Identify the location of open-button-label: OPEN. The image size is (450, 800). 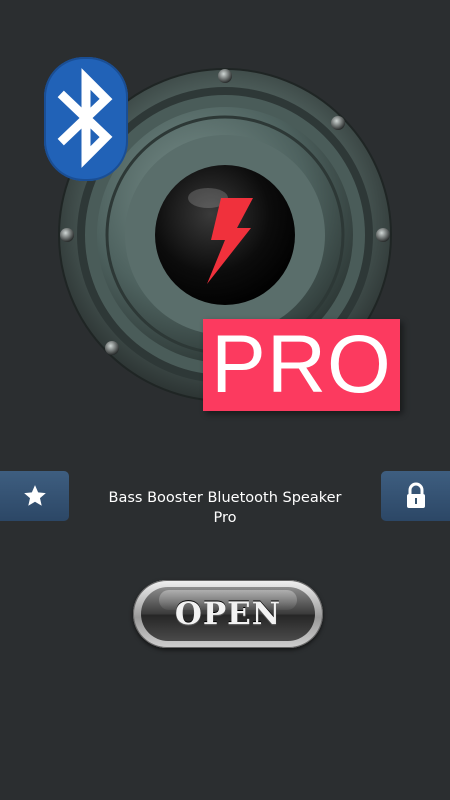
(228, 614).